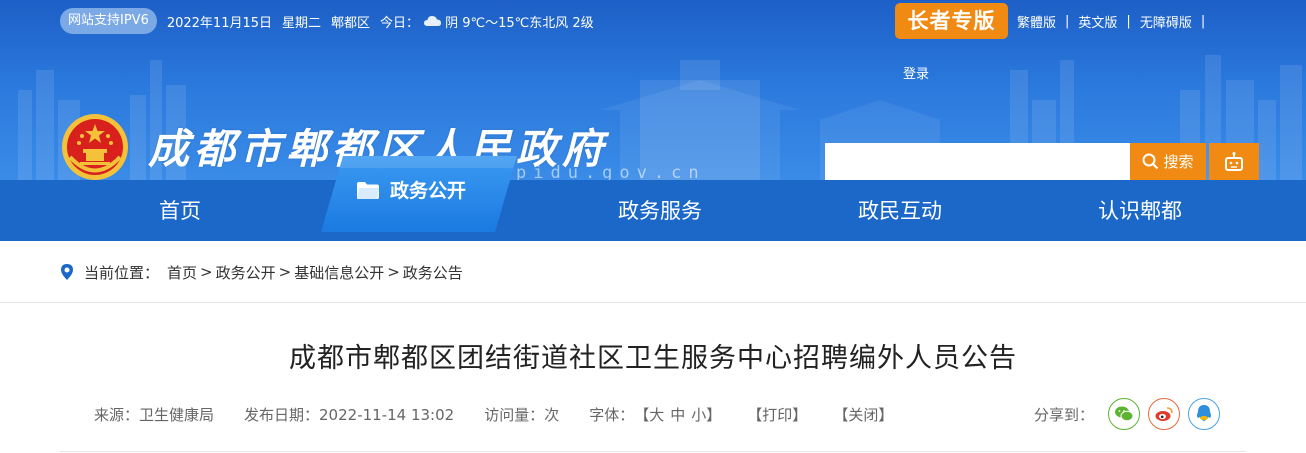  What do you see at coordinates (108, 21) in the screenshot?
I see `ipv6-badge: 网站支持IPV6` at bounding box center [108, 21].